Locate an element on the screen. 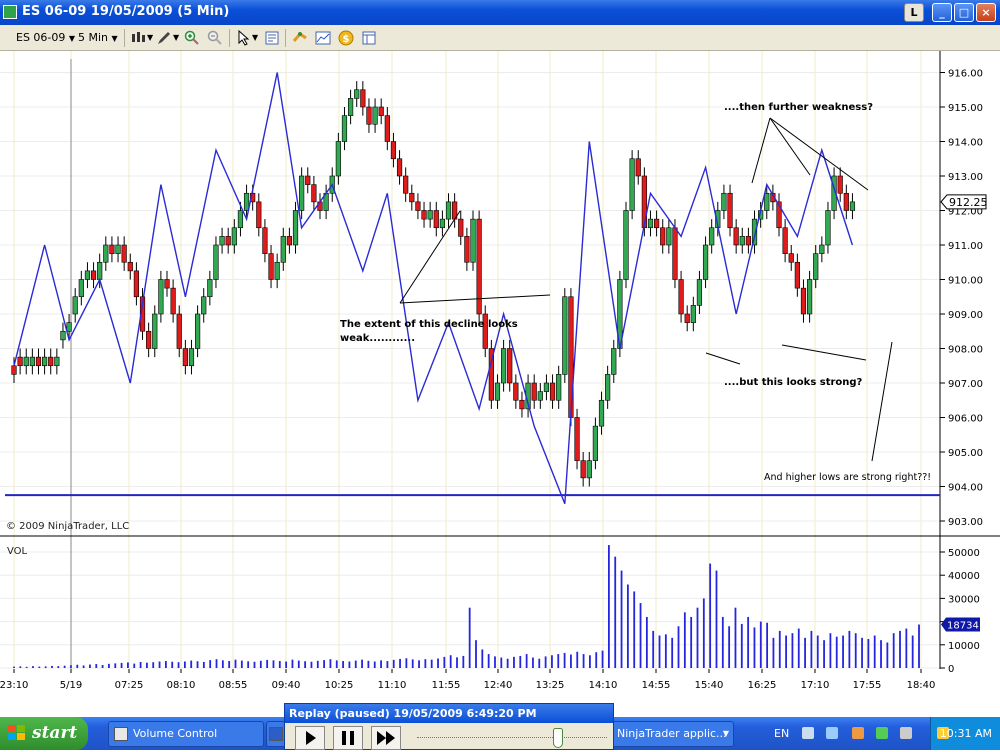 Image resolution: width=1000 pixels, height=752 pixels. title-bar: ES 06-09 19/05/2009 (5 Min) L _ □ × is located at coordinates (500, 12).